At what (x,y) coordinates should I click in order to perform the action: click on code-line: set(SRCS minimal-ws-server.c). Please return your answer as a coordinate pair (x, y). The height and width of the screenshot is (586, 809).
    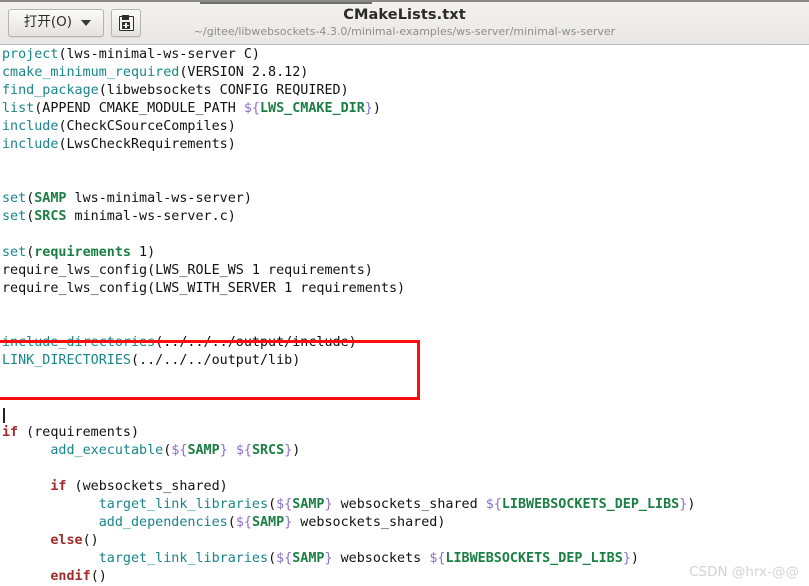
    Looking at the image, I should click on (348, 217).